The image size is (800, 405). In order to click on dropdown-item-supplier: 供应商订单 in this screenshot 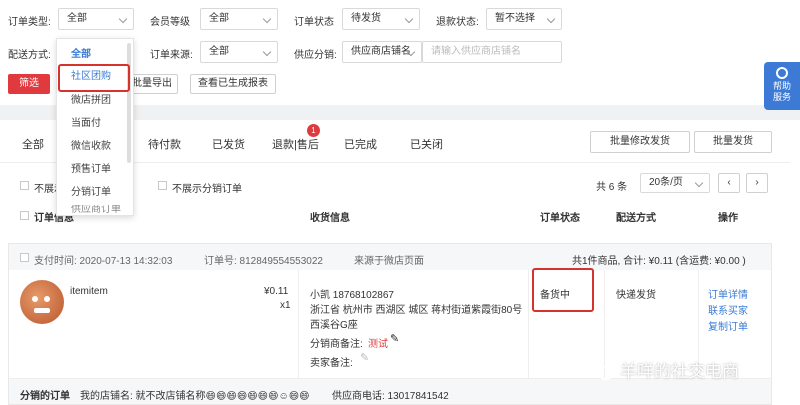, I will do `click(99, 210)`.